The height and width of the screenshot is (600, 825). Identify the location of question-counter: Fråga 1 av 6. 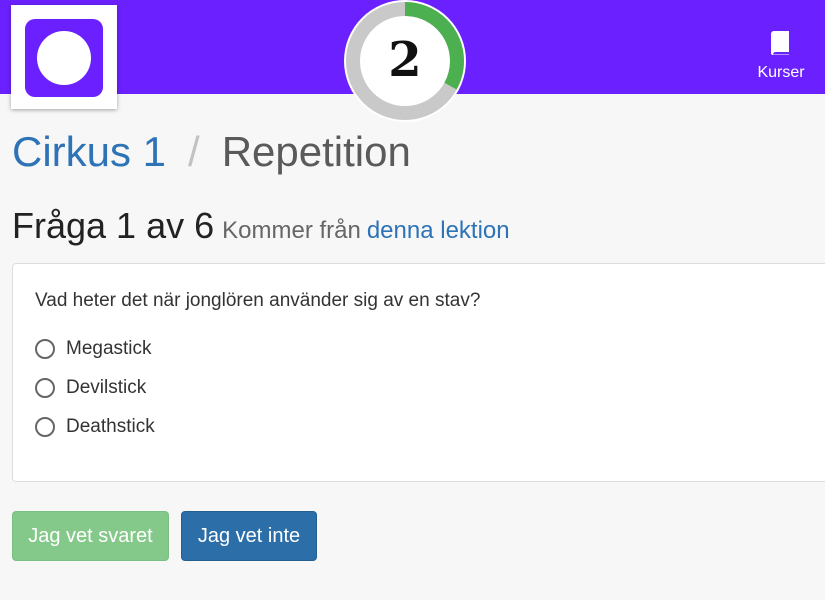
(113, 225).